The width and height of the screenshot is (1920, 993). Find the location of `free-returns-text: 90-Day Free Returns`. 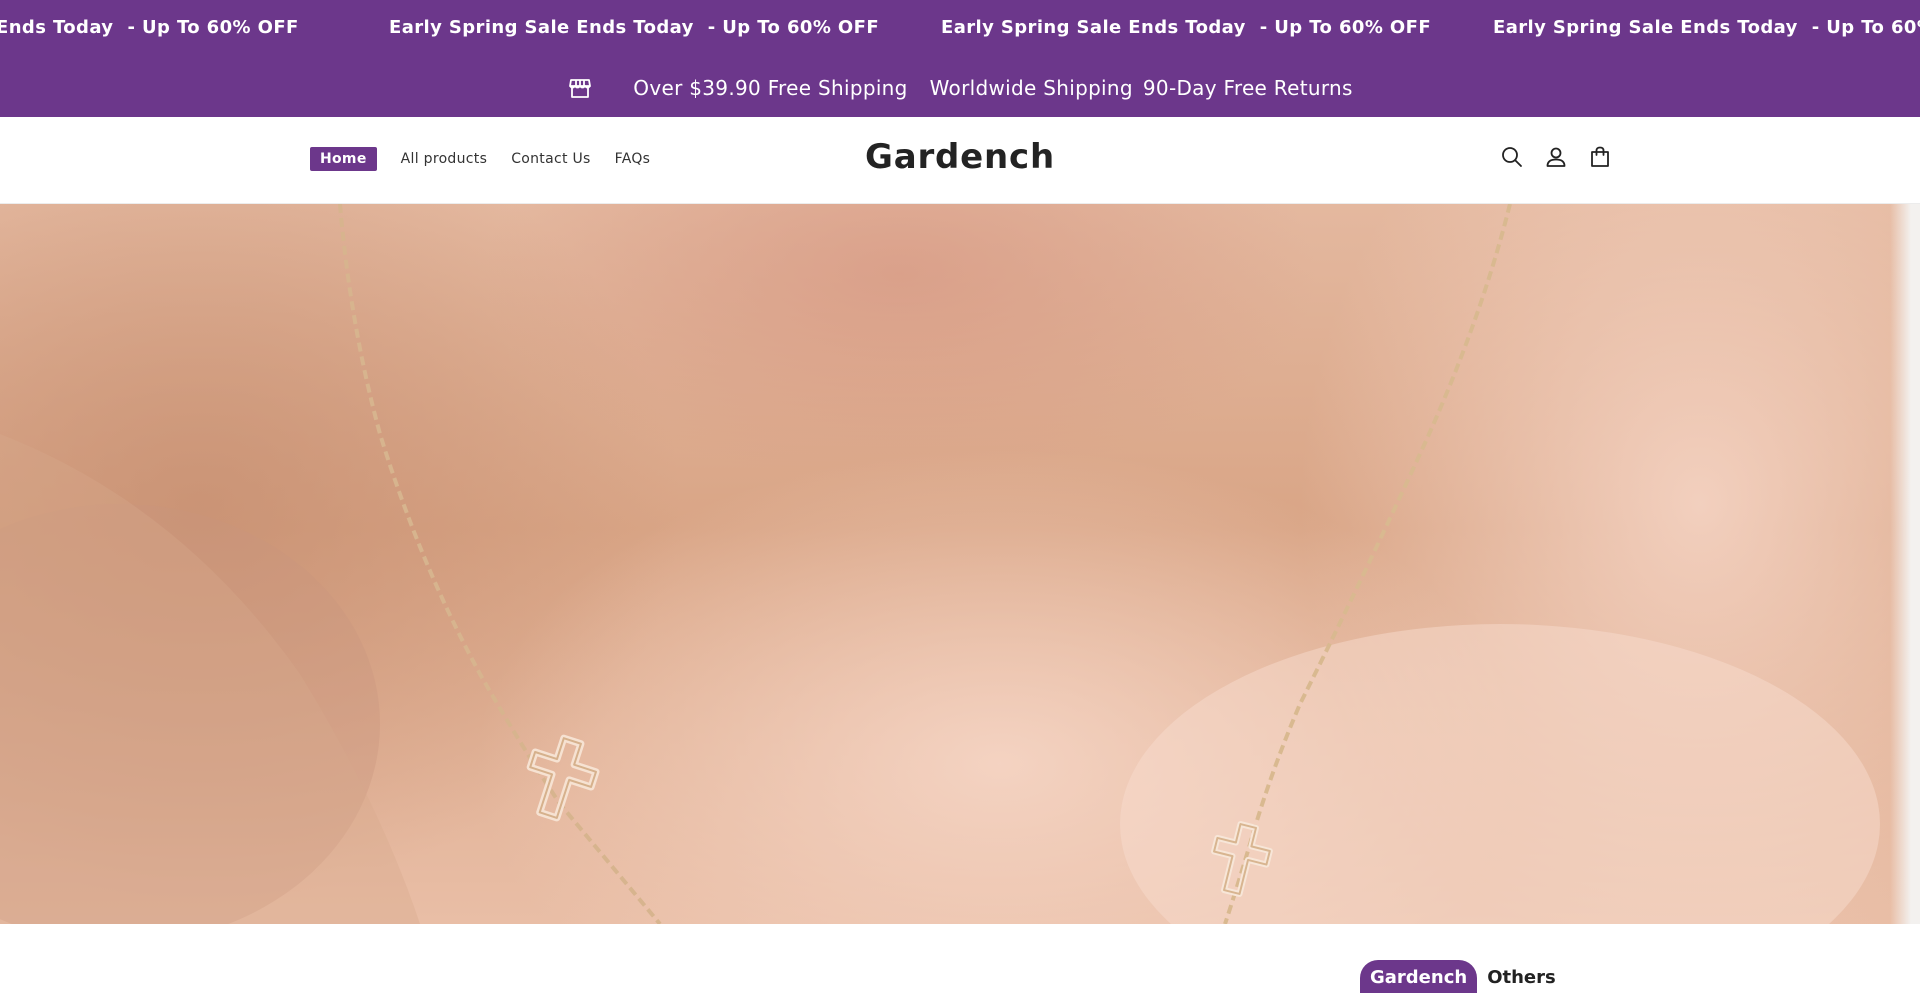

free-returns-text: 90-Day Free Returns is located at coordinates (1247, 88).